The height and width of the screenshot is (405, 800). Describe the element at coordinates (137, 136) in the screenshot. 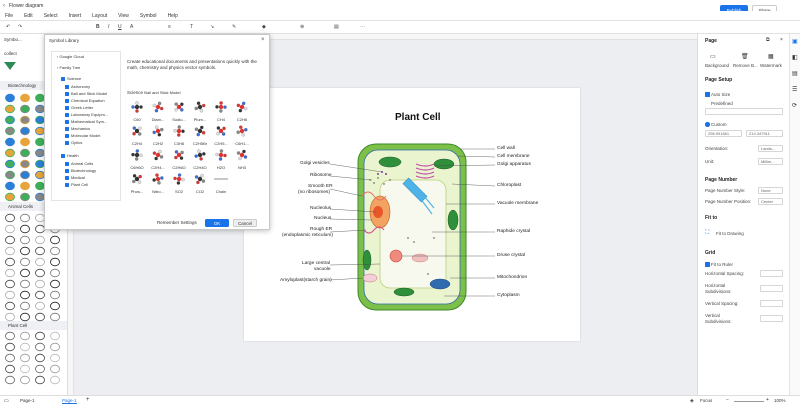

I see `symbol-c2h4: C2H4` at that location.